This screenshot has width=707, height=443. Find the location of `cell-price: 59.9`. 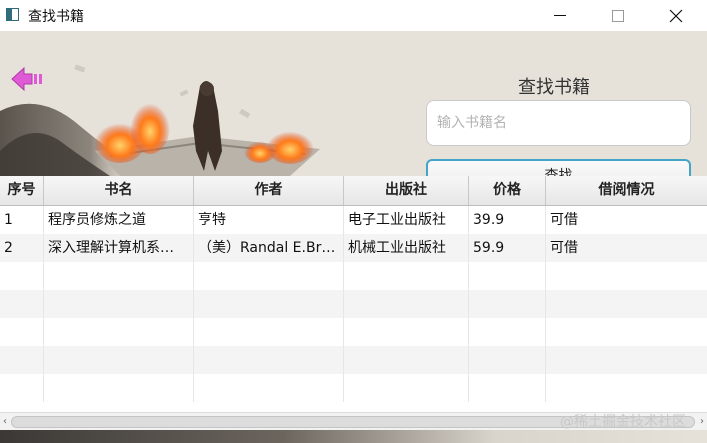

cell-price: 59.9 is located at coordinates (507, 248).